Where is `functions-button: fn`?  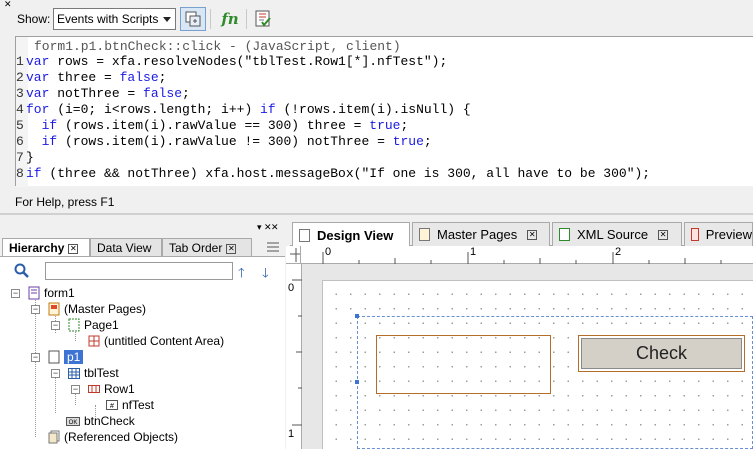 functions-button: fn is located at coordinates (230, 19).